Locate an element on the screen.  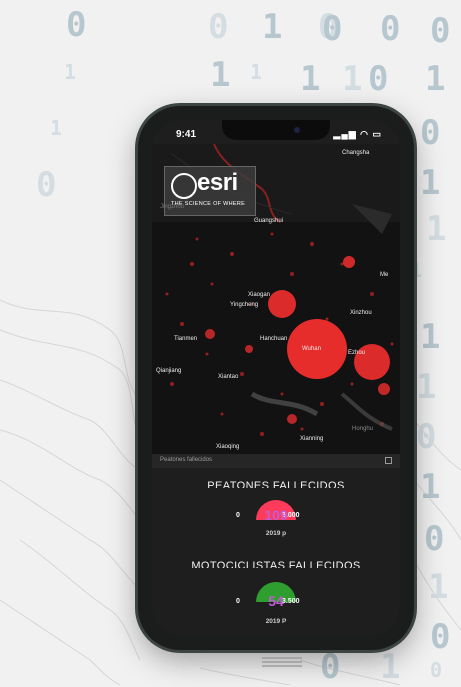
gauge-subtitle: 2019 P is located at coordinates (276, 621).